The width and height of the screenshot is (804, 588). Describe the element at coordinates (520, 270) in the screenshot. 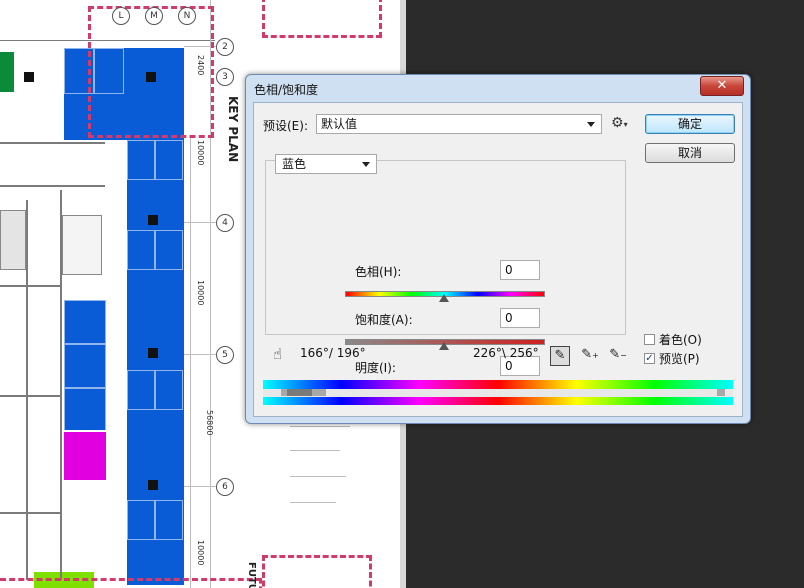

I see `hue-input: 0` at that location.